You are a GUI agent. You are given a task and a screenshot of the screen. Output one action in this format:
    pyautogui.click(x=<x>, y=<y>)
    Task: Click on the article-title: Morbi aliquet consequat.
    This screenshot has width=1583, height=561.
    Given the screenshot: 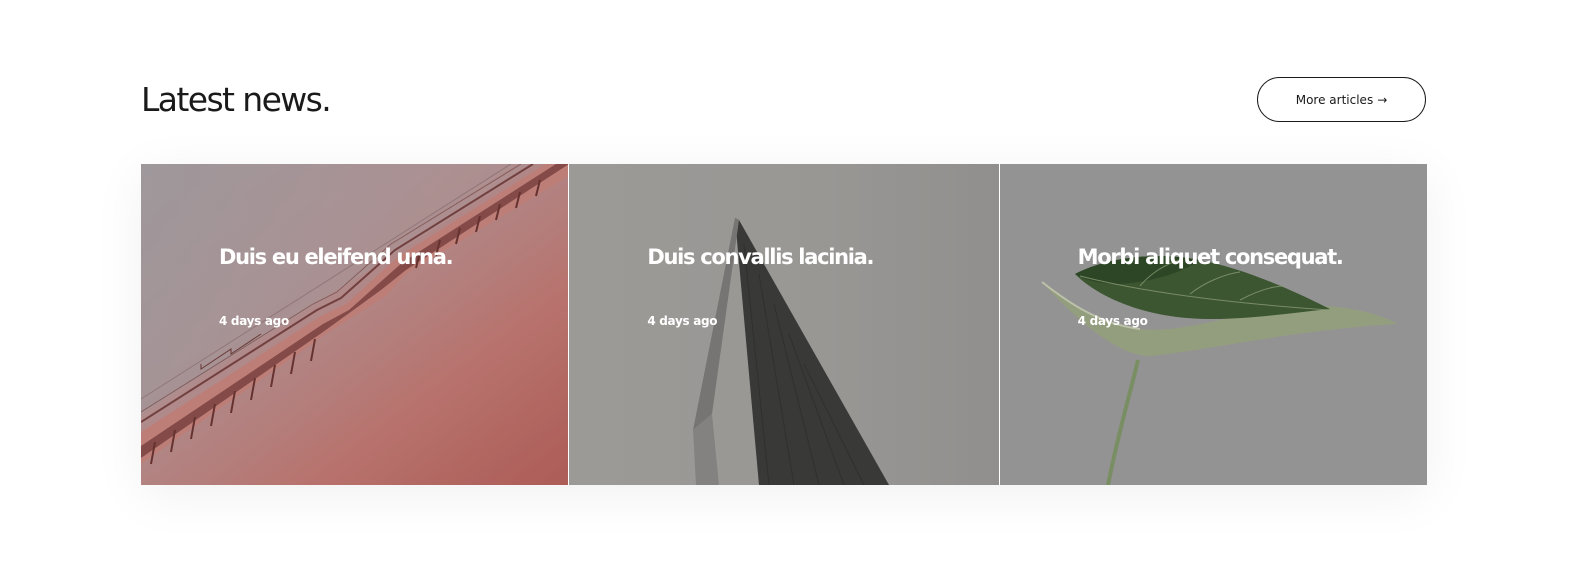 What is the action you would take?
    pyautogui.click(x=1210, y=257)
    